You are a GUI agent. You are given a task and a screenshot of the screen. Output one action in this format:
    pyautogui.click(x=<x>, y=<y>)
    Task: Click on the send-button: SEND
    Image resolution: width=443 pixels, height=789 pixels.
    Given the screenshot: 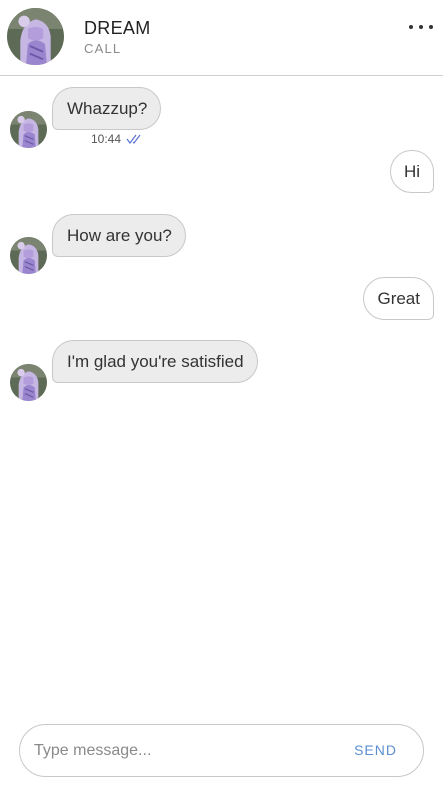 What is the action you would take?
    pyautogui.click(x=375, y=750)
    